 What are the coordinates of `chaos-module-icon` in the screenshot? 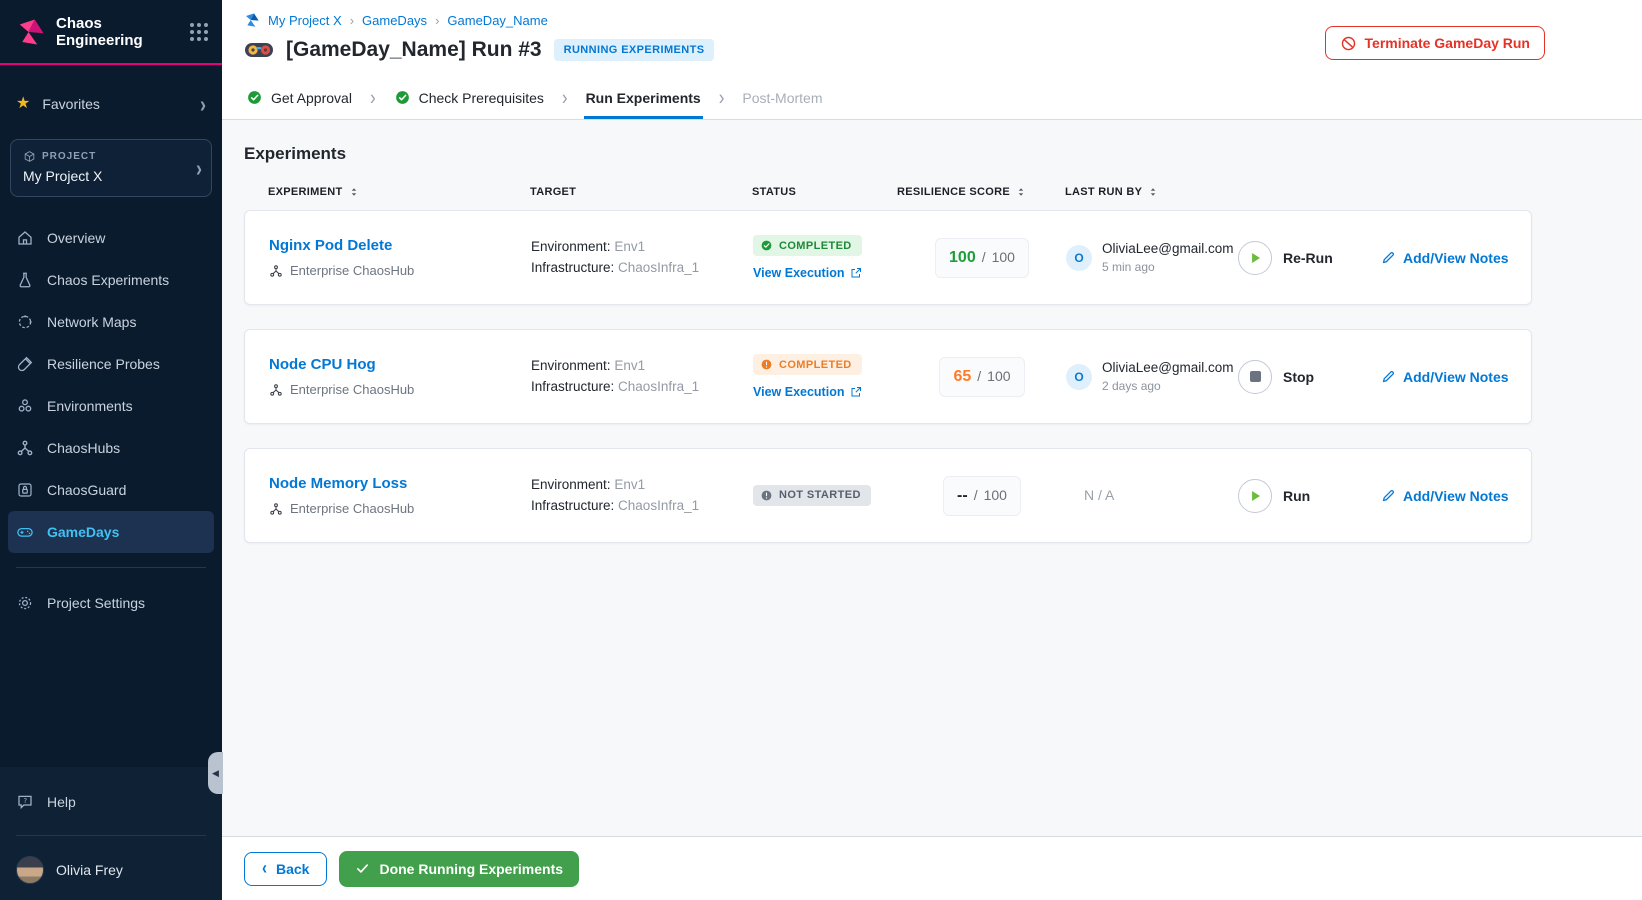 It's located at (252, 20).